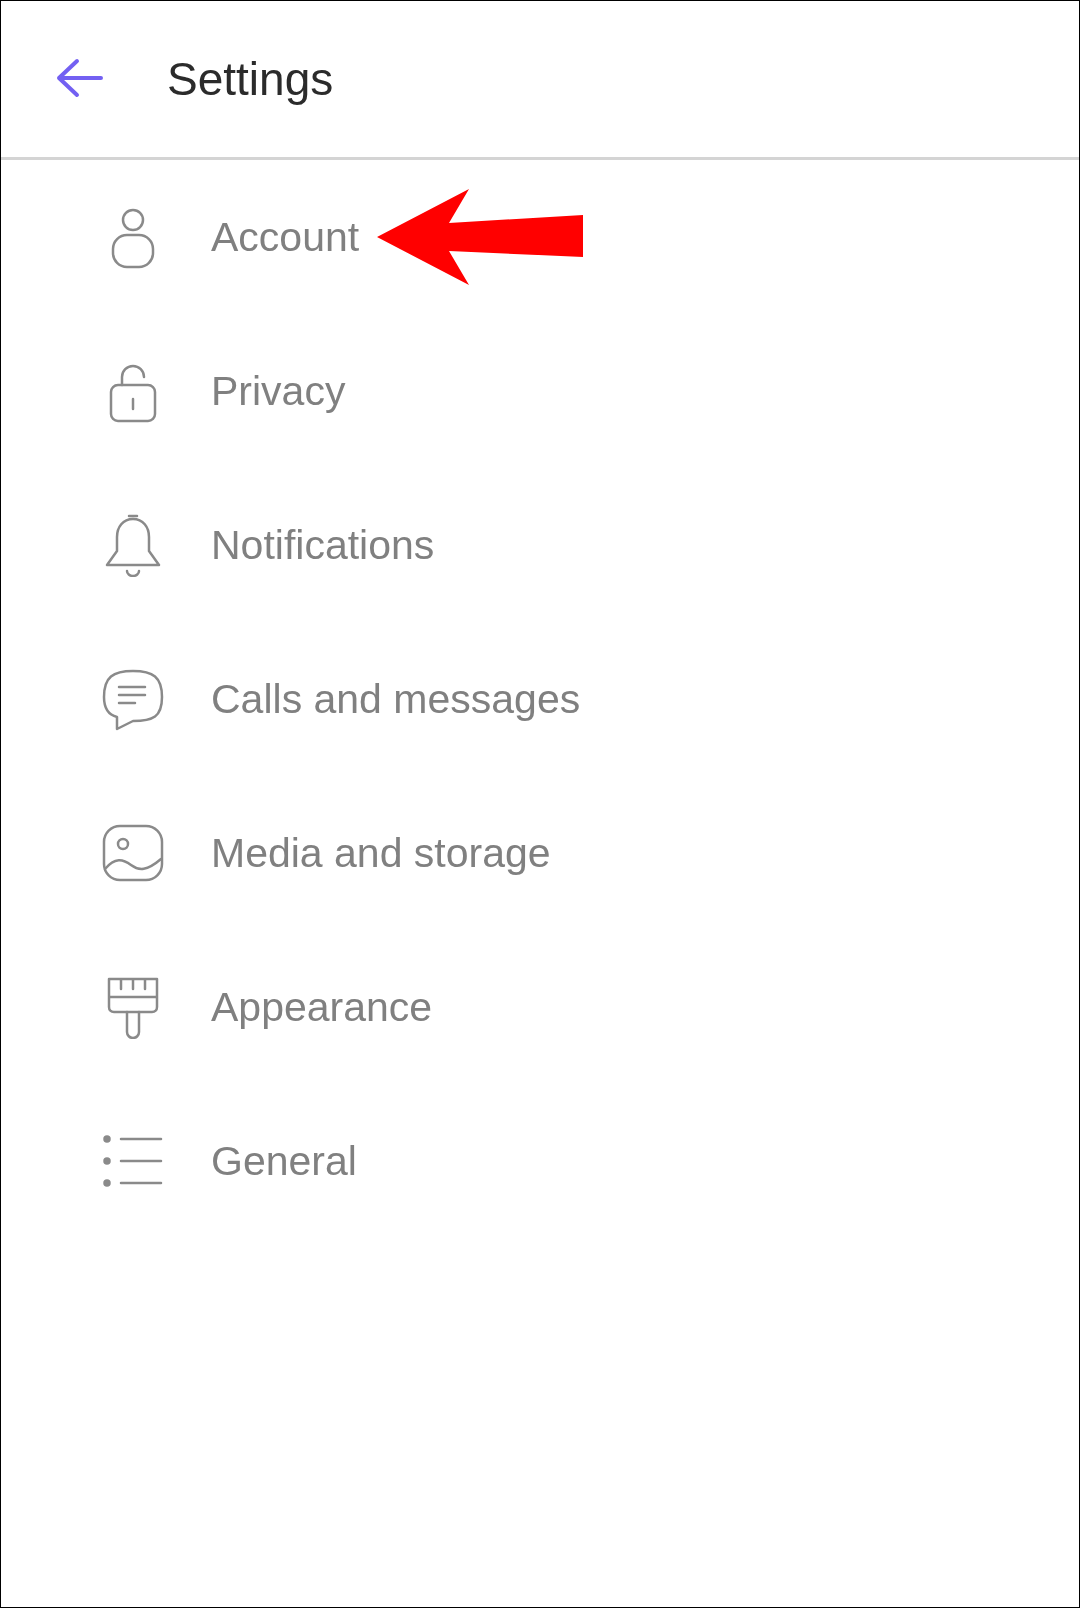  I want to click on screen-title: Settings, so click(250, 79).